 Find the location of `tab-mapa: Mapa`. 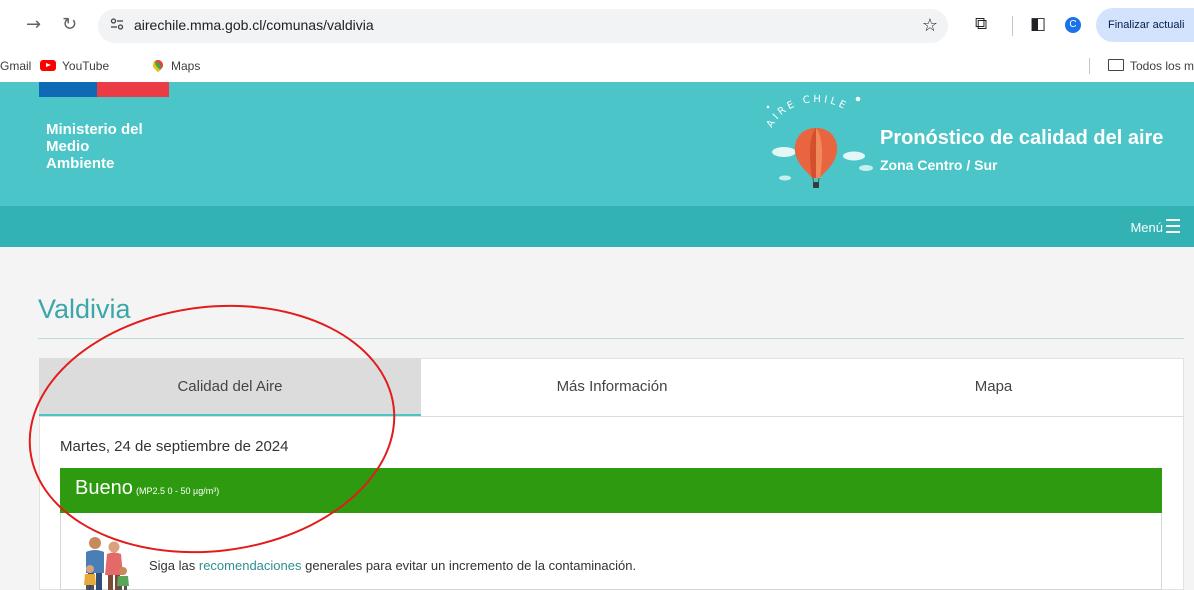

tab-mapa: Mapa is located at coordinates (993, 387).